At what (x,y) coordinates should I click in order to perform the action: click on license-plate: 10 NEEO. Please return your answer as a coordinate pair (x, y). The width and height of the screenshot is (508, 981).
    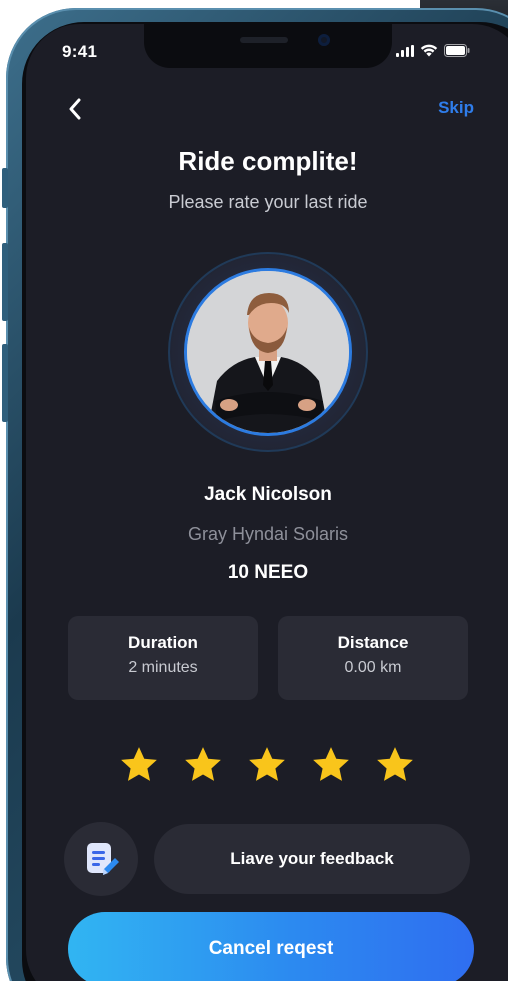
    Looking at the image, I should click on (268, 572).